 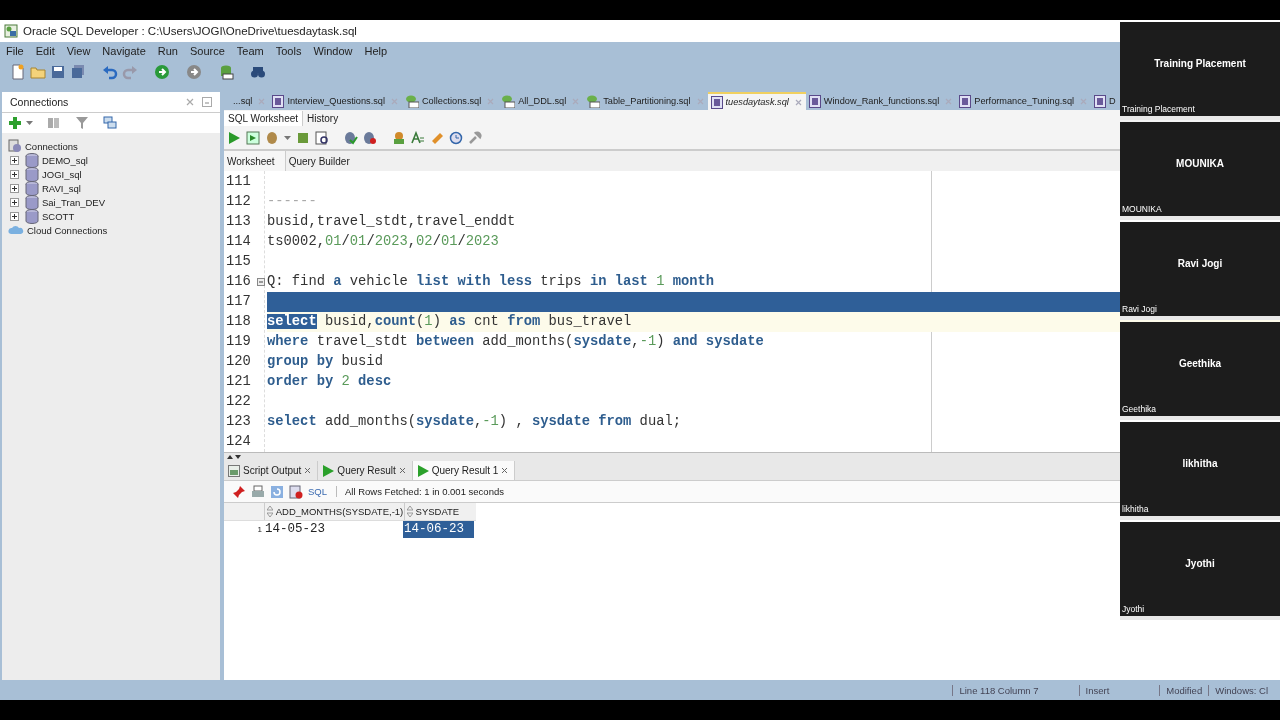 I want to click on participant-name: Ravi Jogi, so click(x=1200, y=263).